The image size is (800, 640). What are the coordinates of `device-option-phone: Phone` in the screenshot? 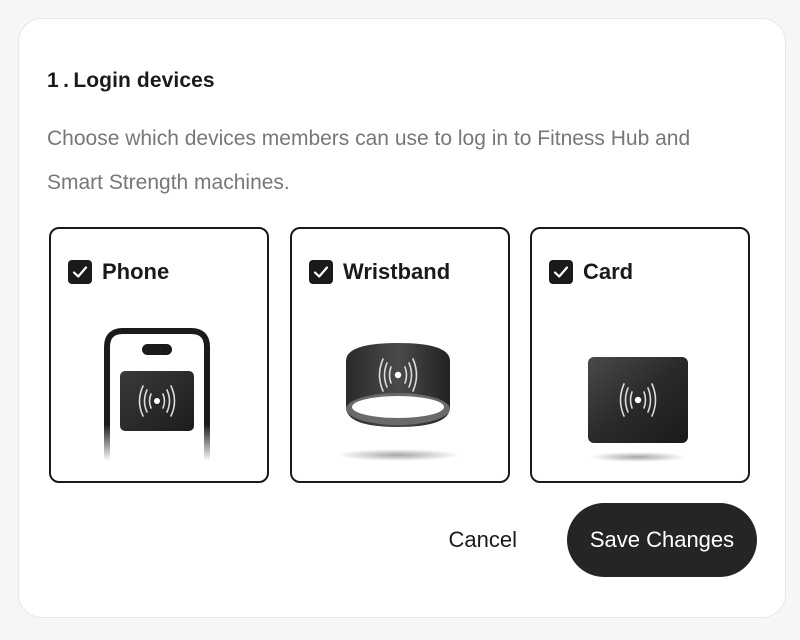 It's located at (159, 355).